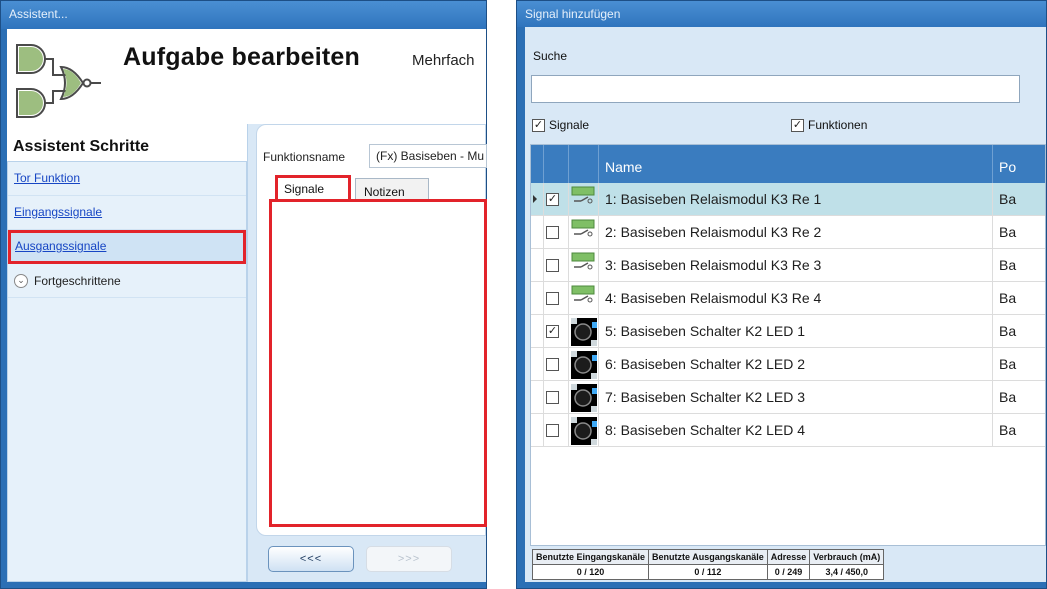 The height and width of the screenshot is (589, 1047). What do you see at coordinates (584, 164) in the screenshot?
I see `grid-header-icon` at bounding box center [584, 164].